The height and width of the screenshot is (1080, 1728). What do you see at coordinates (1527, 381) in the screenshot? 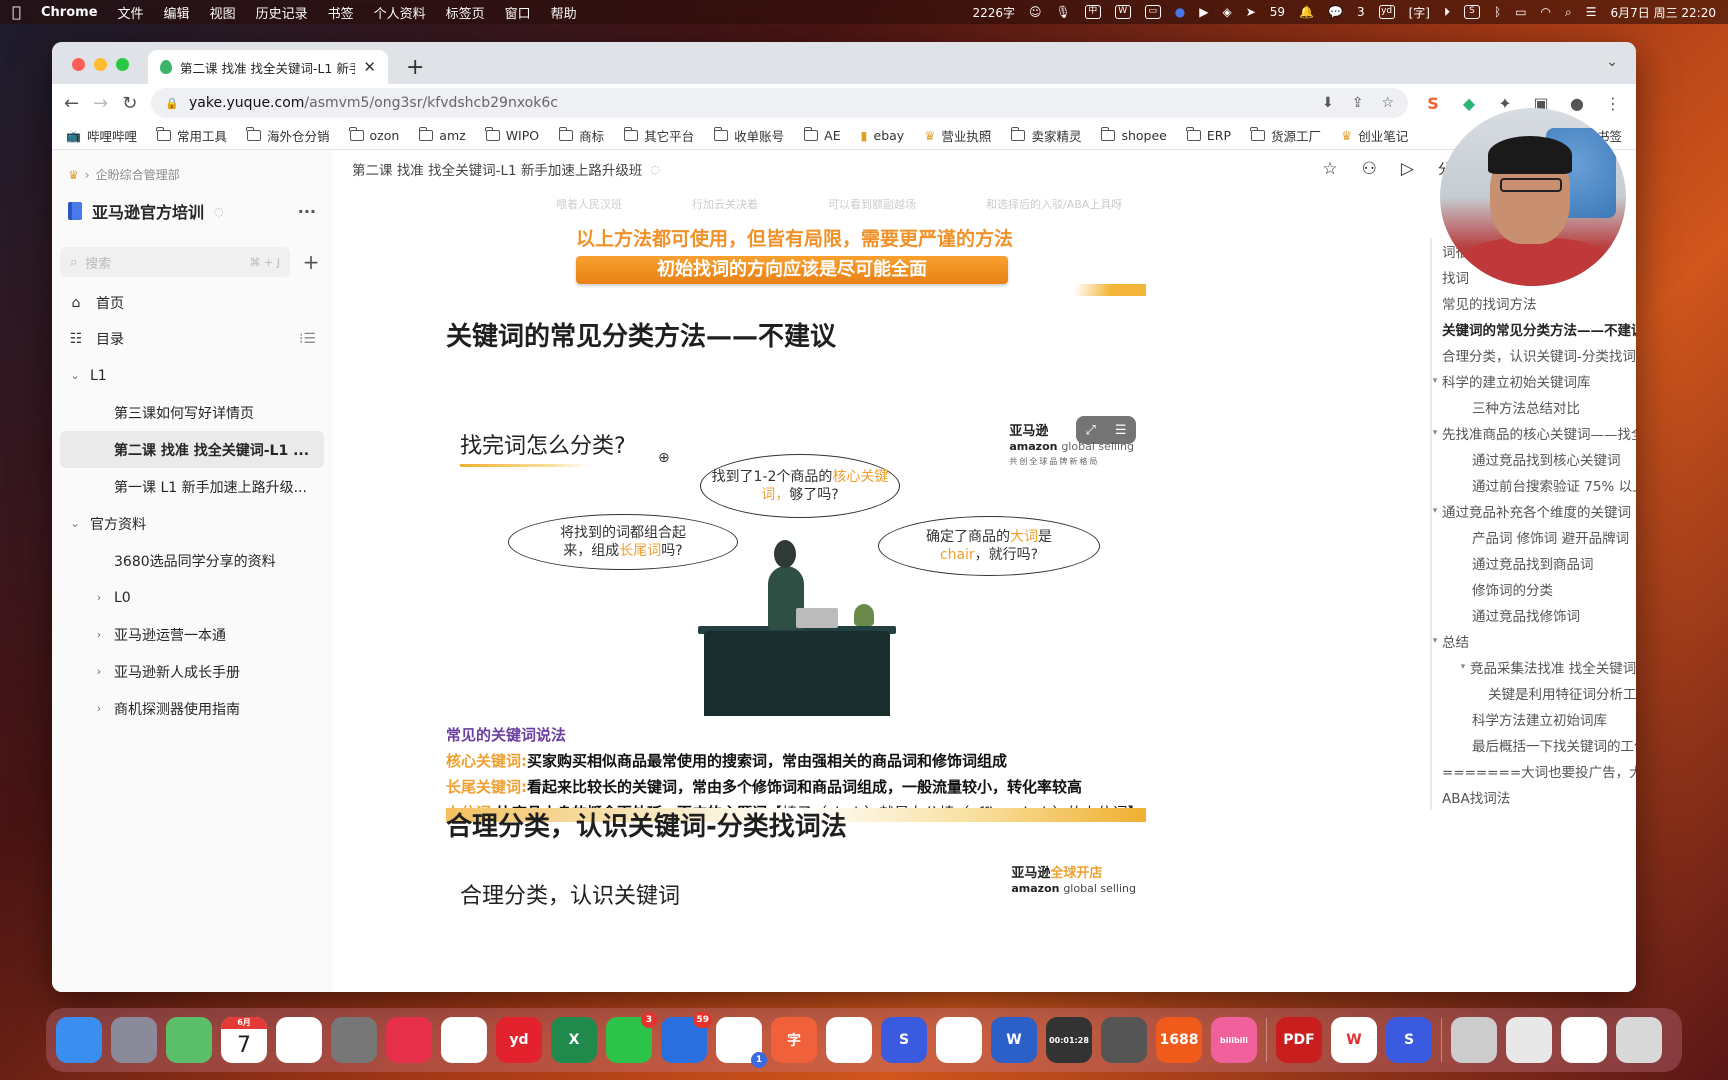
I see `outline-item: ▾ 科学的建立初始关键词库` at bounding box center [1527, 381].